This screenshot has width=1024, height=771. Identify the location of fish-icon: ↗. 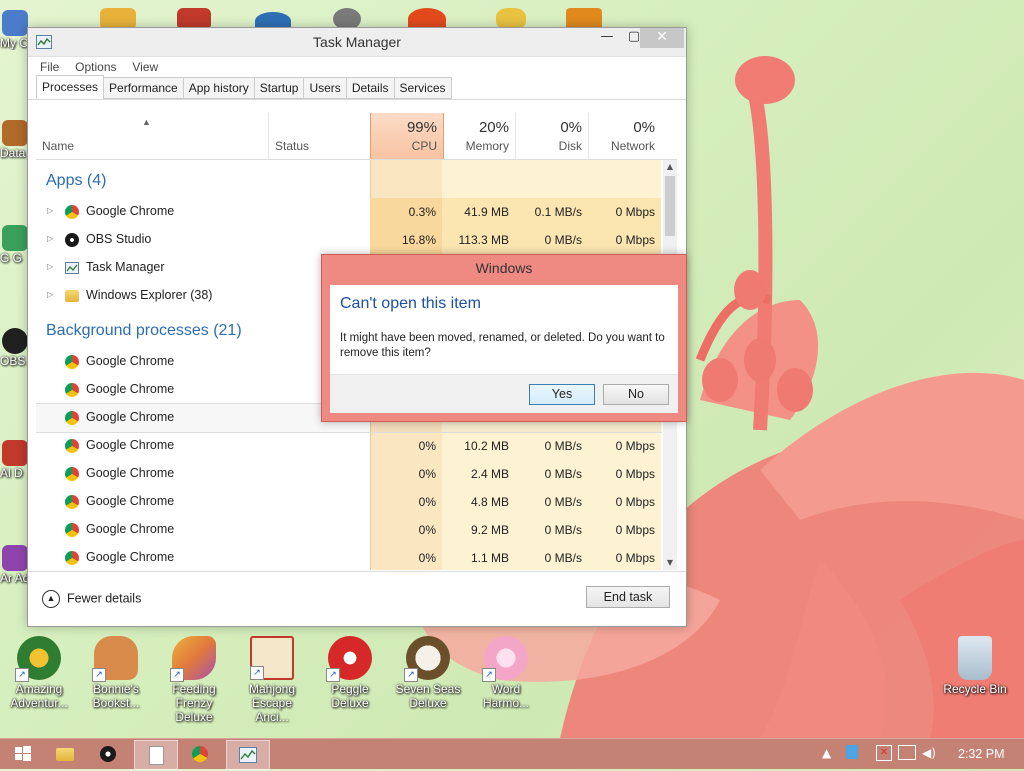
(193, 659).